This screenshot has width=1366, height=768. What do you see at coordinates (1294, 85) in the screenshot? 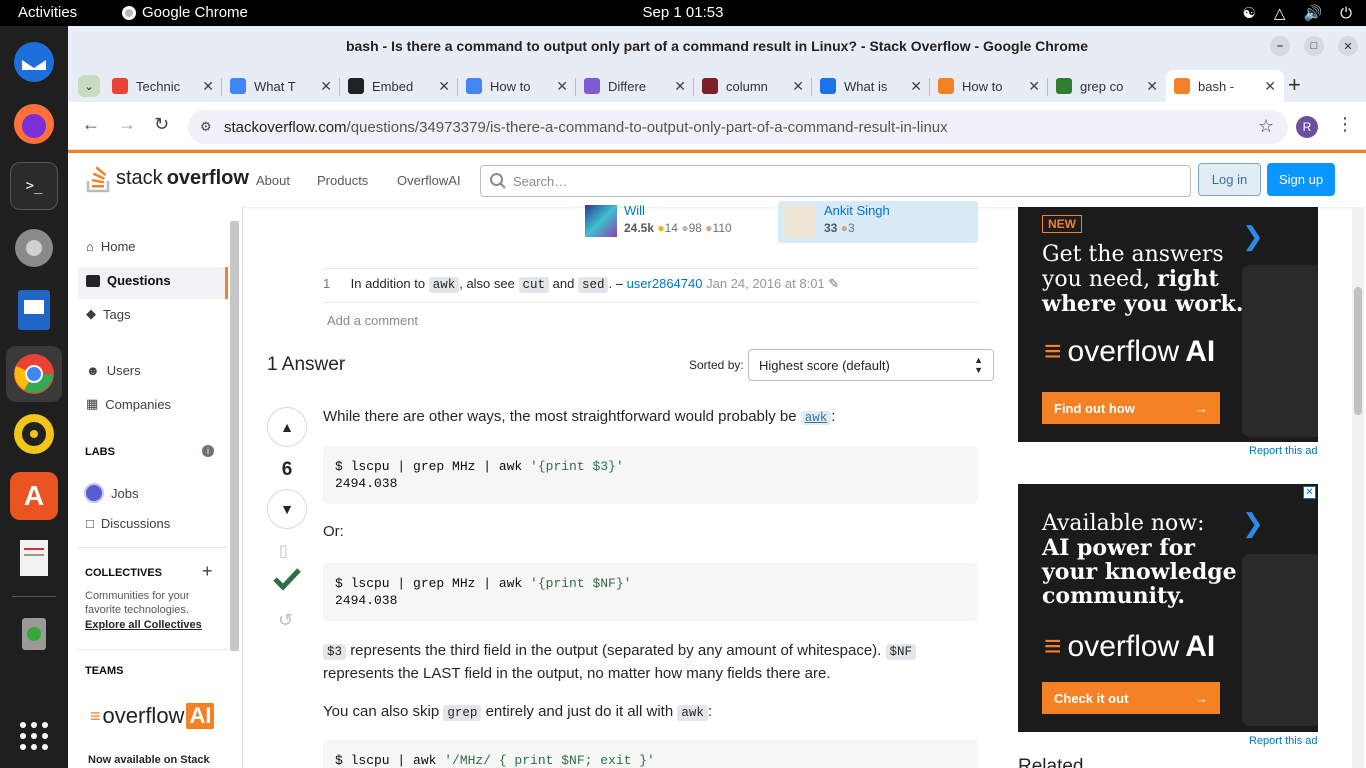
I see `new-tab-button: +` at bounding box center [1294, 85].